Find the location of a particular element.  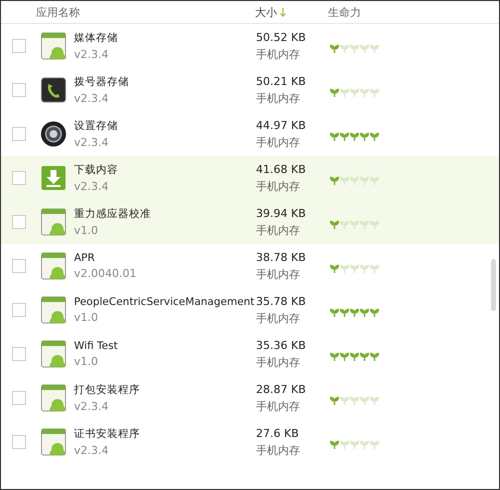

app-size: 50.21 KB is located at coordinates (281, 81).